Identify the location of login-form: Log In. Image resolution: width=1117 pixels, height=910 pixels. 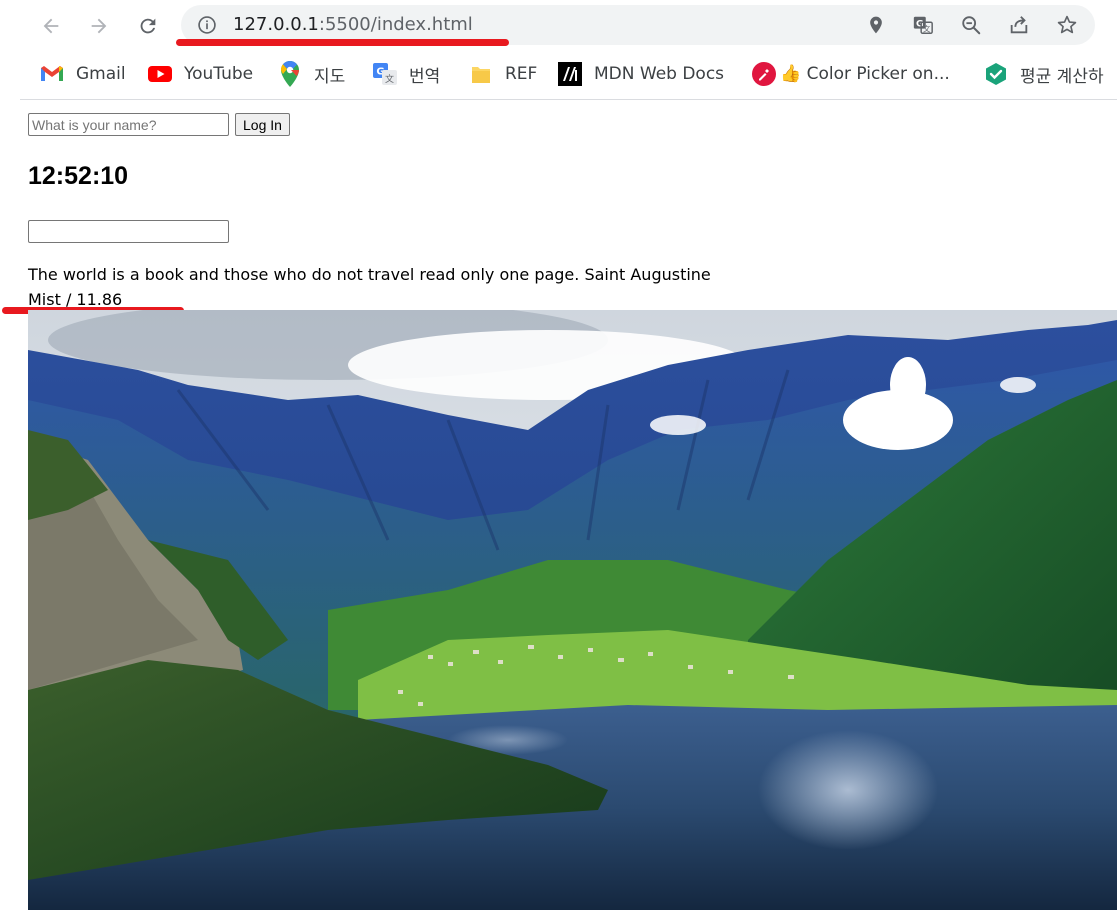
(159, 124).